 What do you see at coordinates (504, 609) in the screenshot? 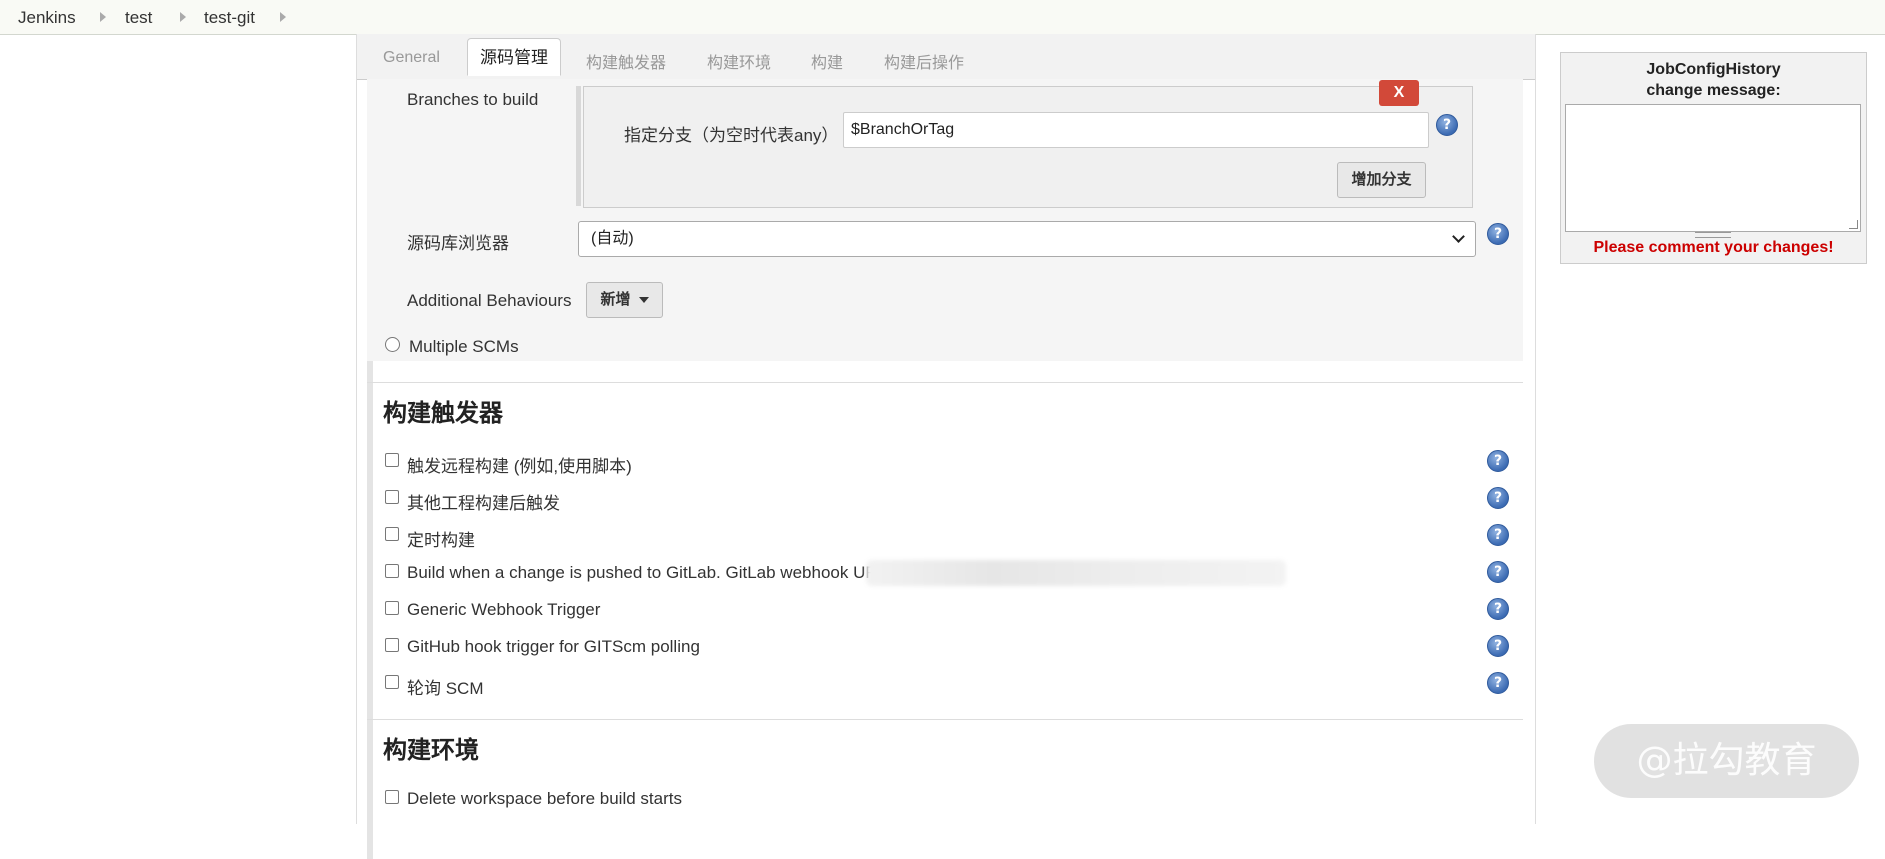
I see `trigger-generic-webhook-label: Generic Webhook Trigger` at bounding box center [504, 609].